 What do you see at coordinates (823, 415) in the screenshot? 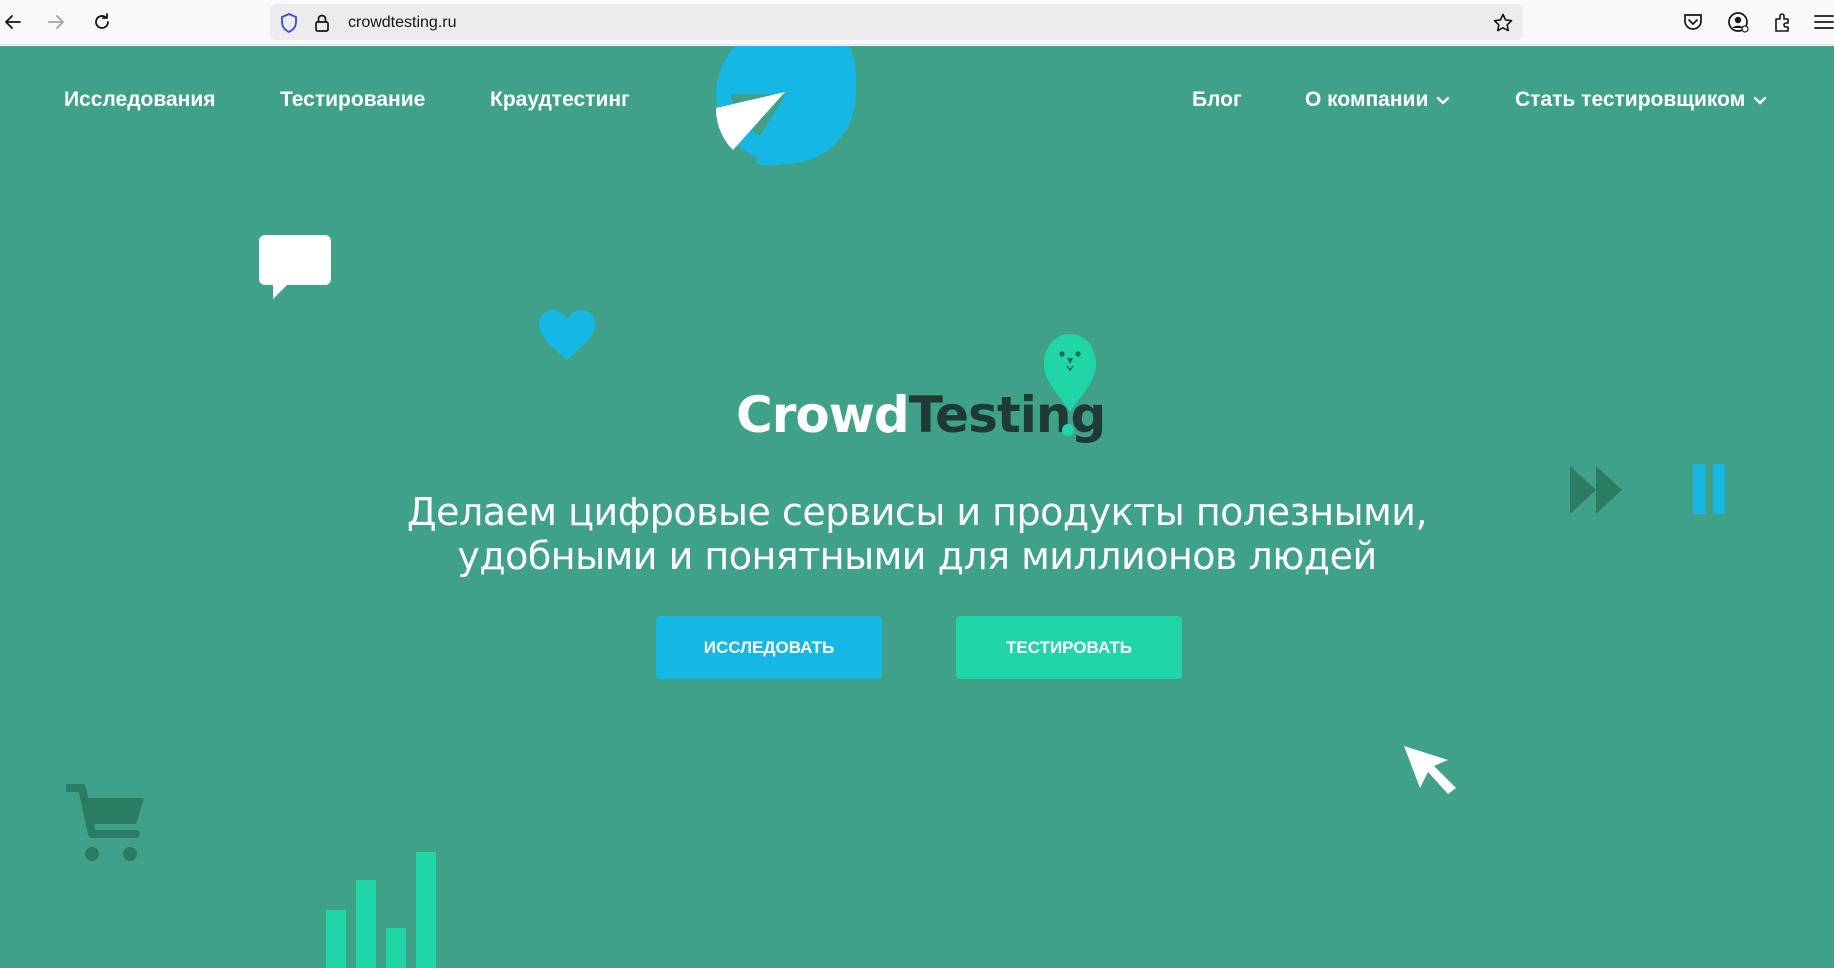
I see `logo-crowd-text: Crowd` at bounding box center [823, 415].